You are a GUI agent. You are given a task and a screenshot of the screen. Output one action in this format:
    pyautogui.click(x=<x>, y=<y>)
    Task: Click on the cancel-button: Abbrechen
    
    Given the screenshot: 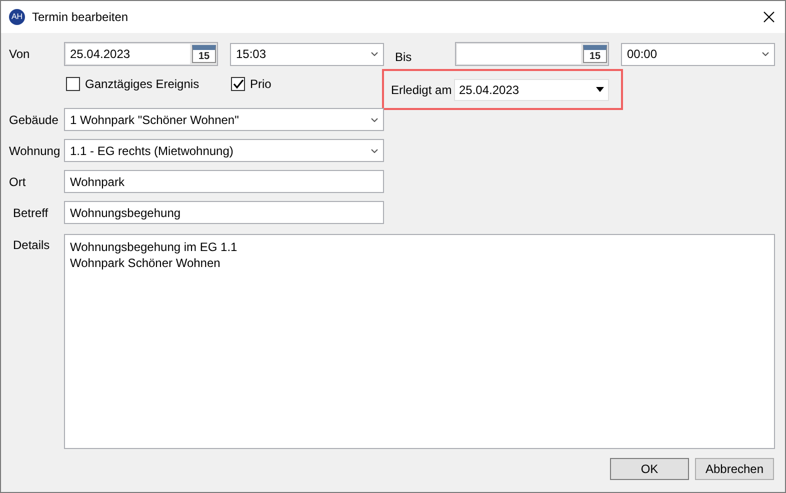 What is the action you would take?
    pyautogui.click(x=734, y=469)
    